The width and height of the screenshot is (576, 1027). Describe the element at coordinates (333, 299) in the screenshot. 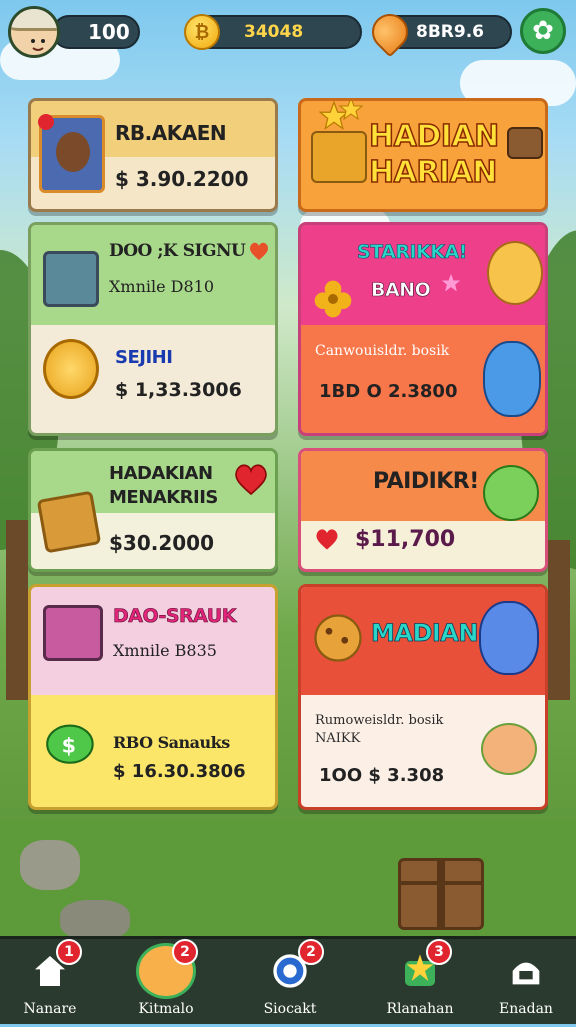

I see `flower-icon` at that location.